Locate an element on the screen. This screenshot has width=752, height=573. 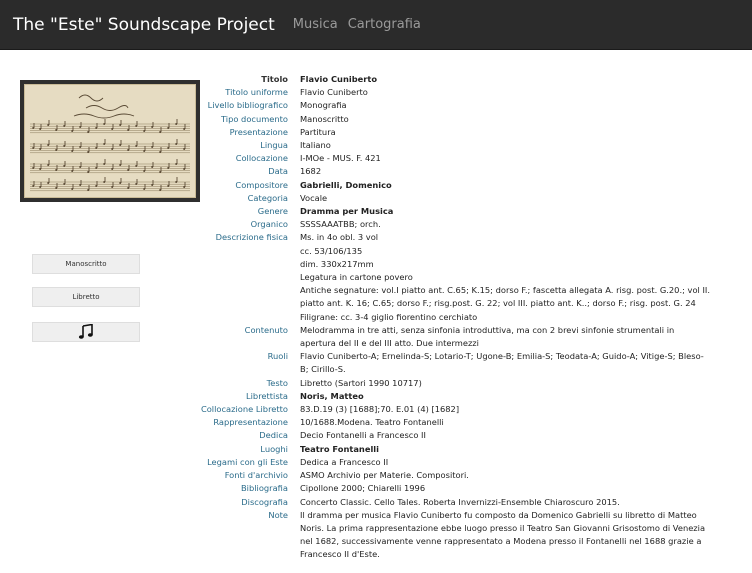
record-label: Rappresentazione is located at coordinates (250, 422).